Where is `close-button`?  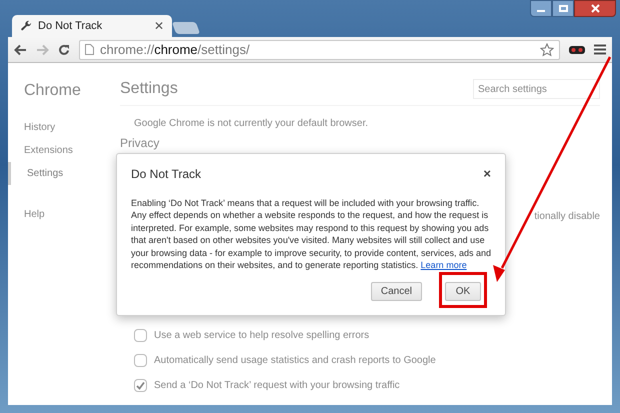 close-button is located at coordinates (595, 8).